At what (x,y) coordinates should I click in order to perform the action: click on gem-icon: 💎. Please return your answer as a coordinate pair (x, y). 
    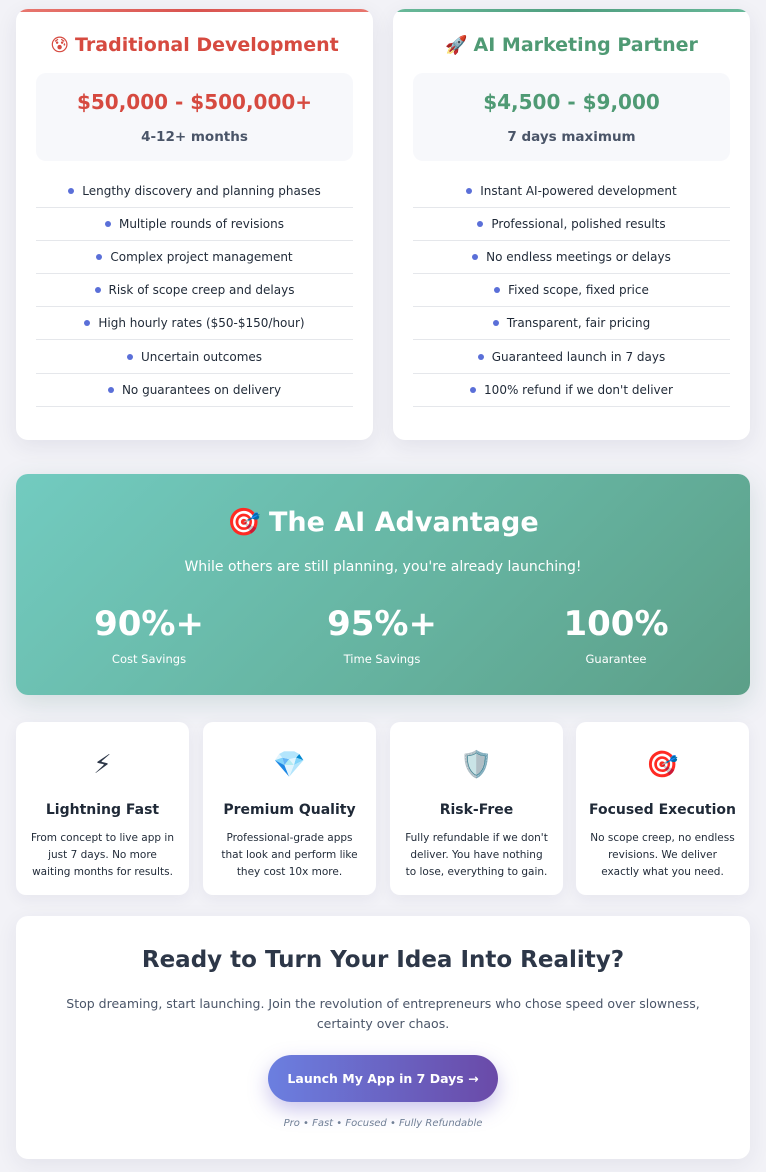
    Looking at the image, I should click on (289, 765).